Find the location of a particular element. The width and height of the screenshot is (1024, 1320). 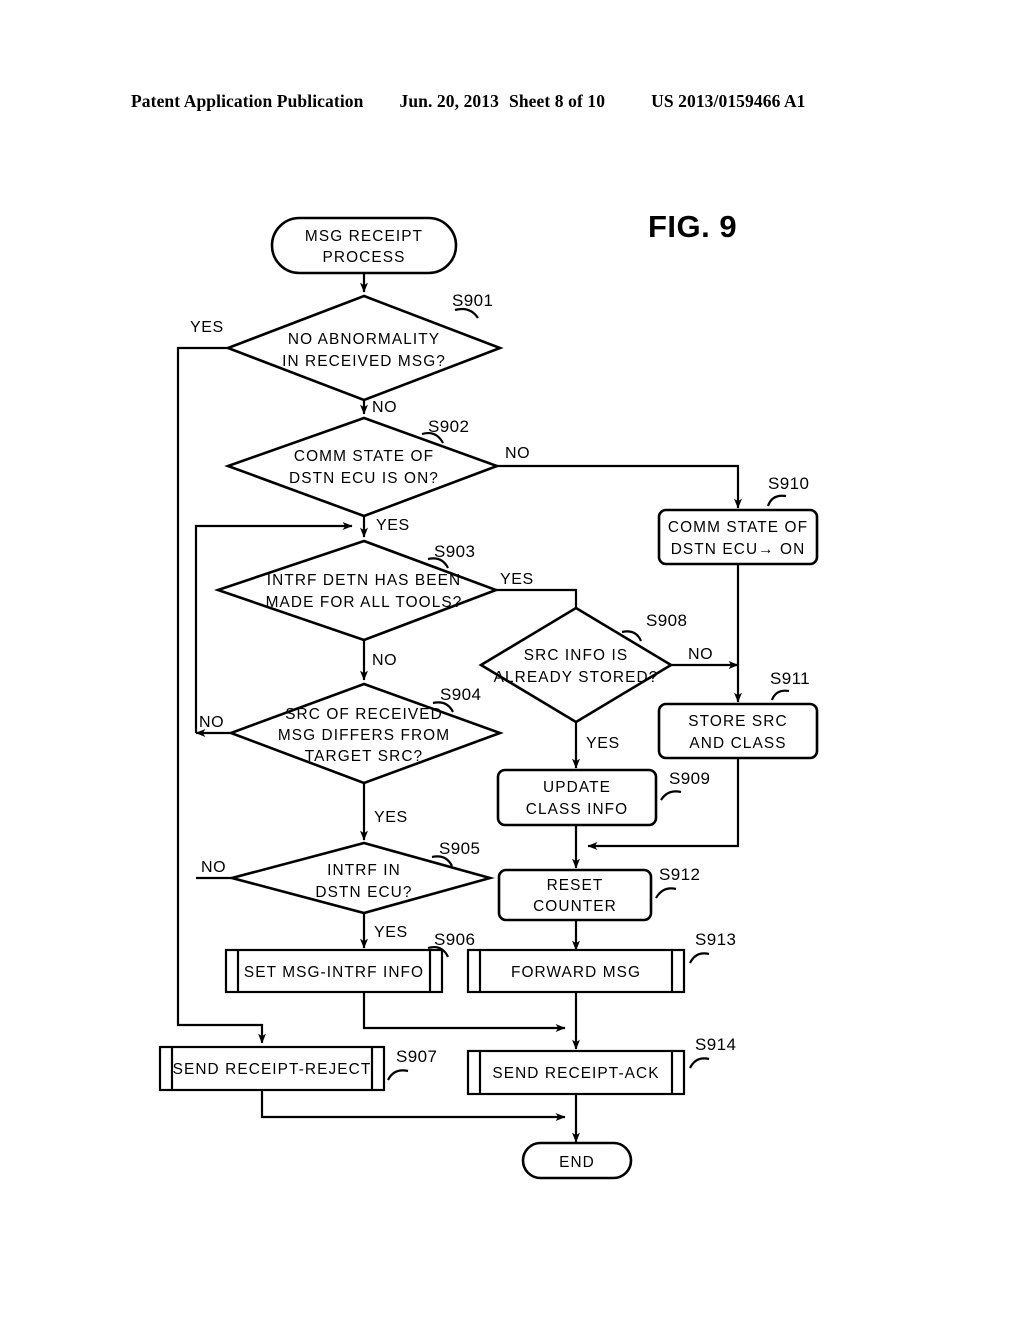

s903-text-line1: INTRF DETN HAS BEEN is located at coordinates (364, 580).